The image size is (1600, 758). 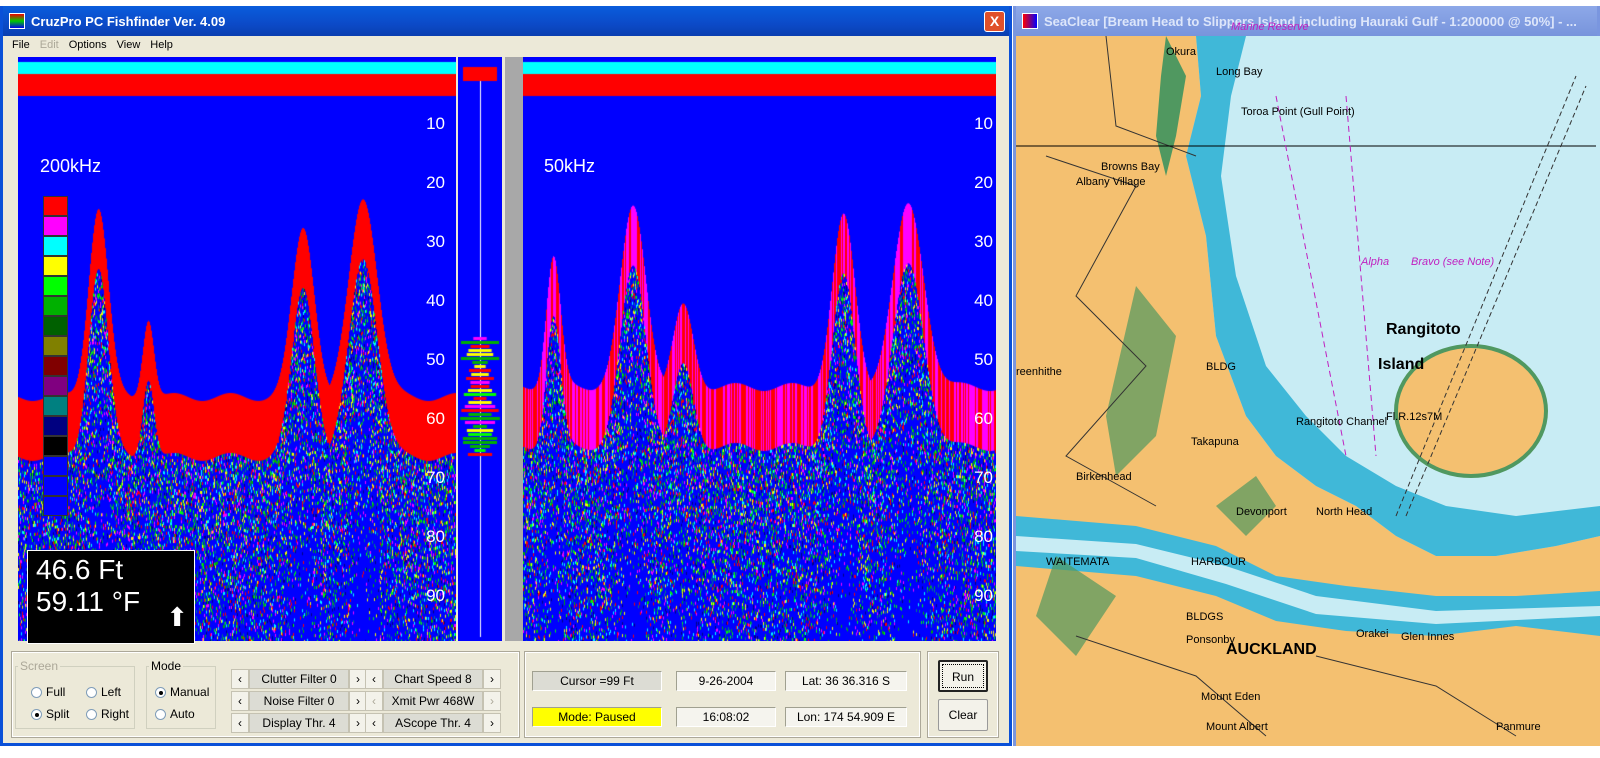 I want to click on stepper: ‹ Chart Speed 8 ›, so click(x=433, y=679).